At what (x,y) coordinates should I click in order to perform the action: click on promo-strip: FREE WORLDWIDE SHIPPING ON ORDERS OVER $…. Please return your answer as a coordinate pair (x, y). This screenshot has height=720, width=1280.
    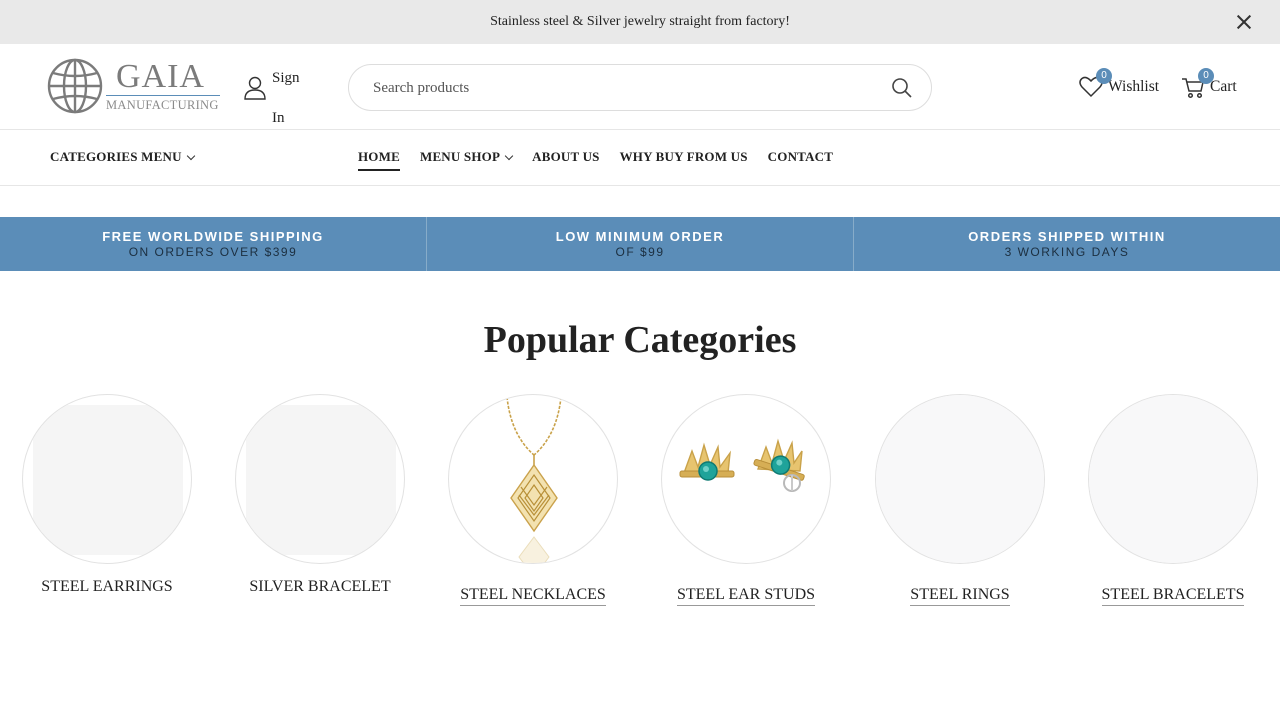
    Looking at the image, I should click on (640, 244).